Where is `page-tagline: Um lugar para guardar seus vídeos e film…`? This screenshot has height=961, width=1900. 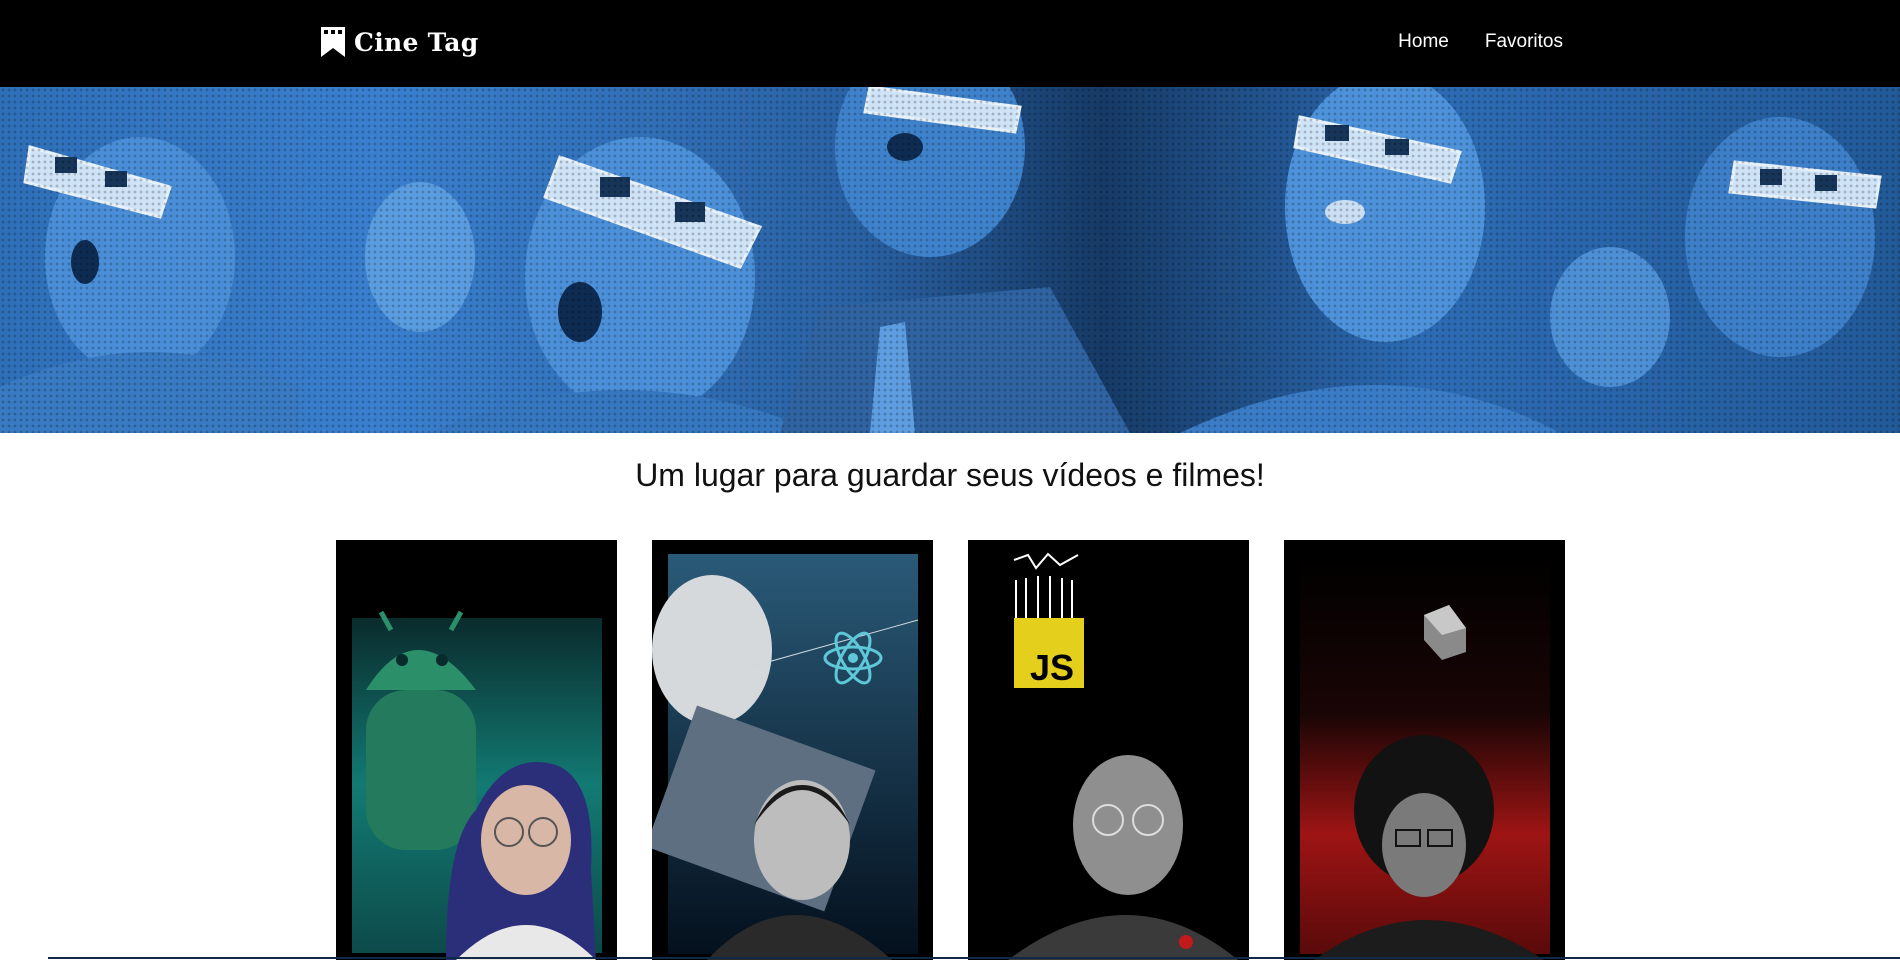
page-tagline: Um lugar para guardar seus vídeos e film… is located at coordinates (950, 475).